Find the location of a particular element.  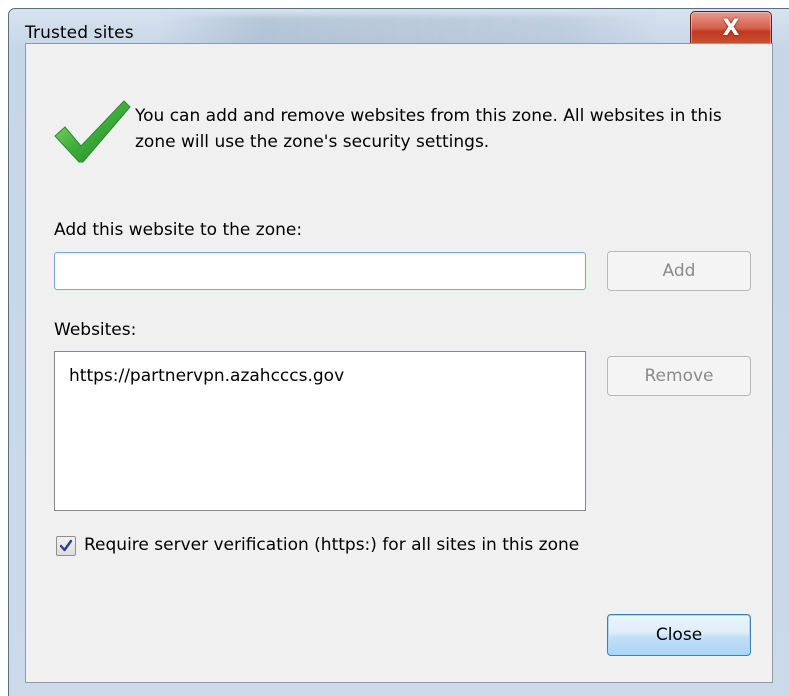

require-verification-checkbox is located at coordinates (66, 546).